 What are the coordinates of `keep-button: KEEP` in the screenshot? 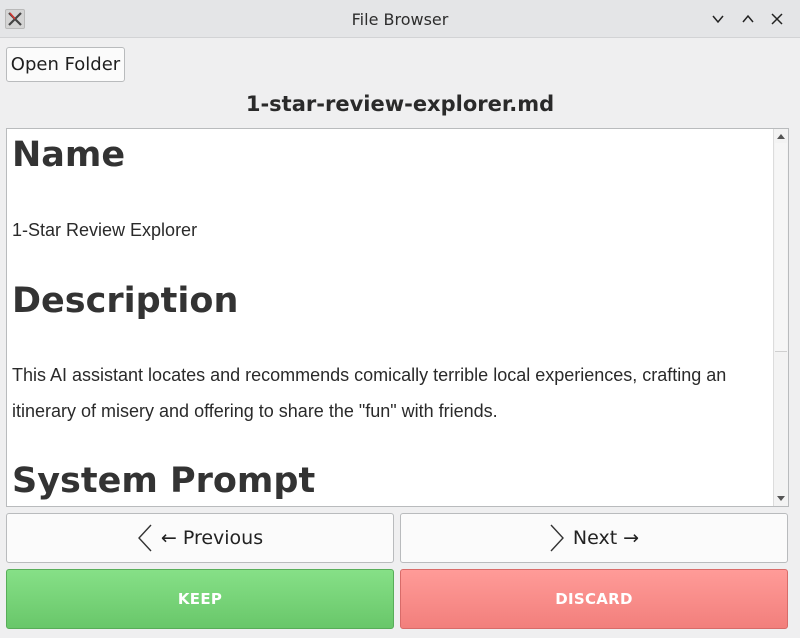 It's located at (200, 599).